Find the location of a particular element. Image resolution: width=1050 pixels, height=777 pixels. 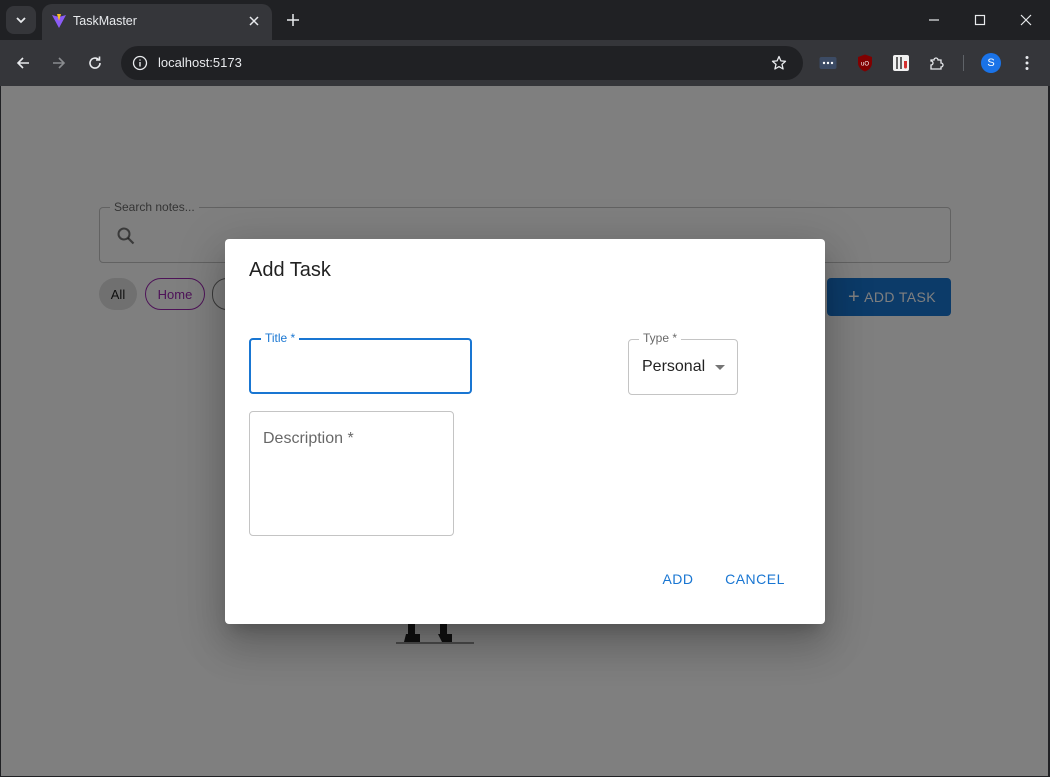

ublock-extension-button: uO is located at coordinates (865, 63).